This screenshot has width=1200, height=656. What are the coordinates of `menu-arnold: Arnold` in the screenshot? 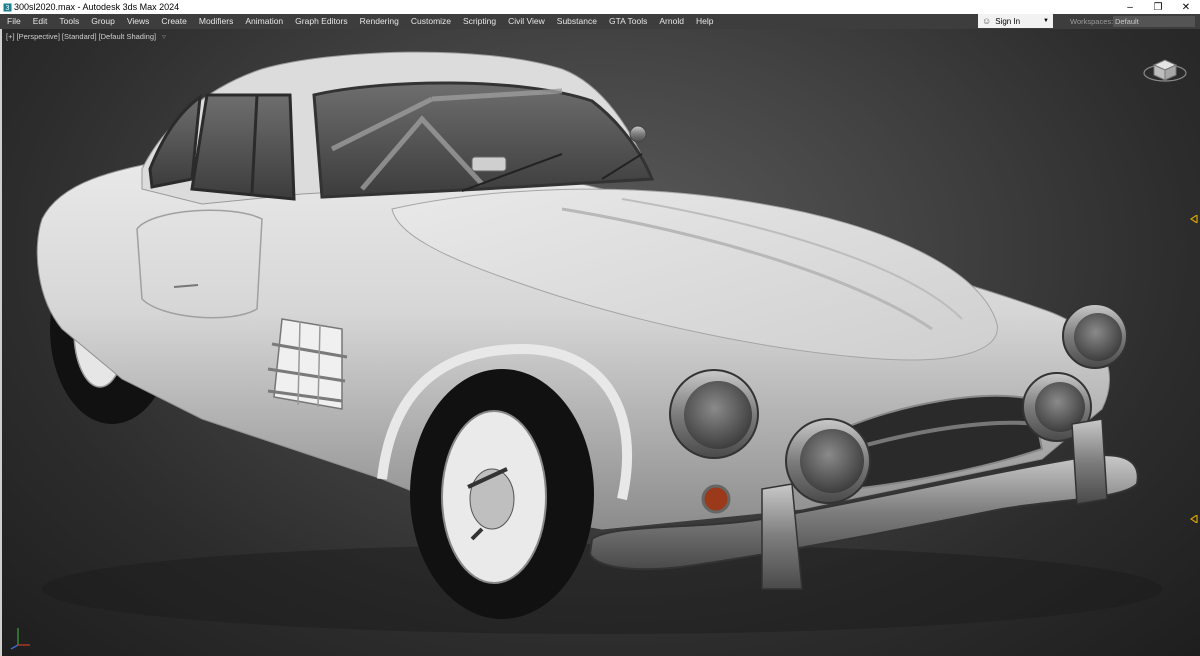 It's located at (671, 21).